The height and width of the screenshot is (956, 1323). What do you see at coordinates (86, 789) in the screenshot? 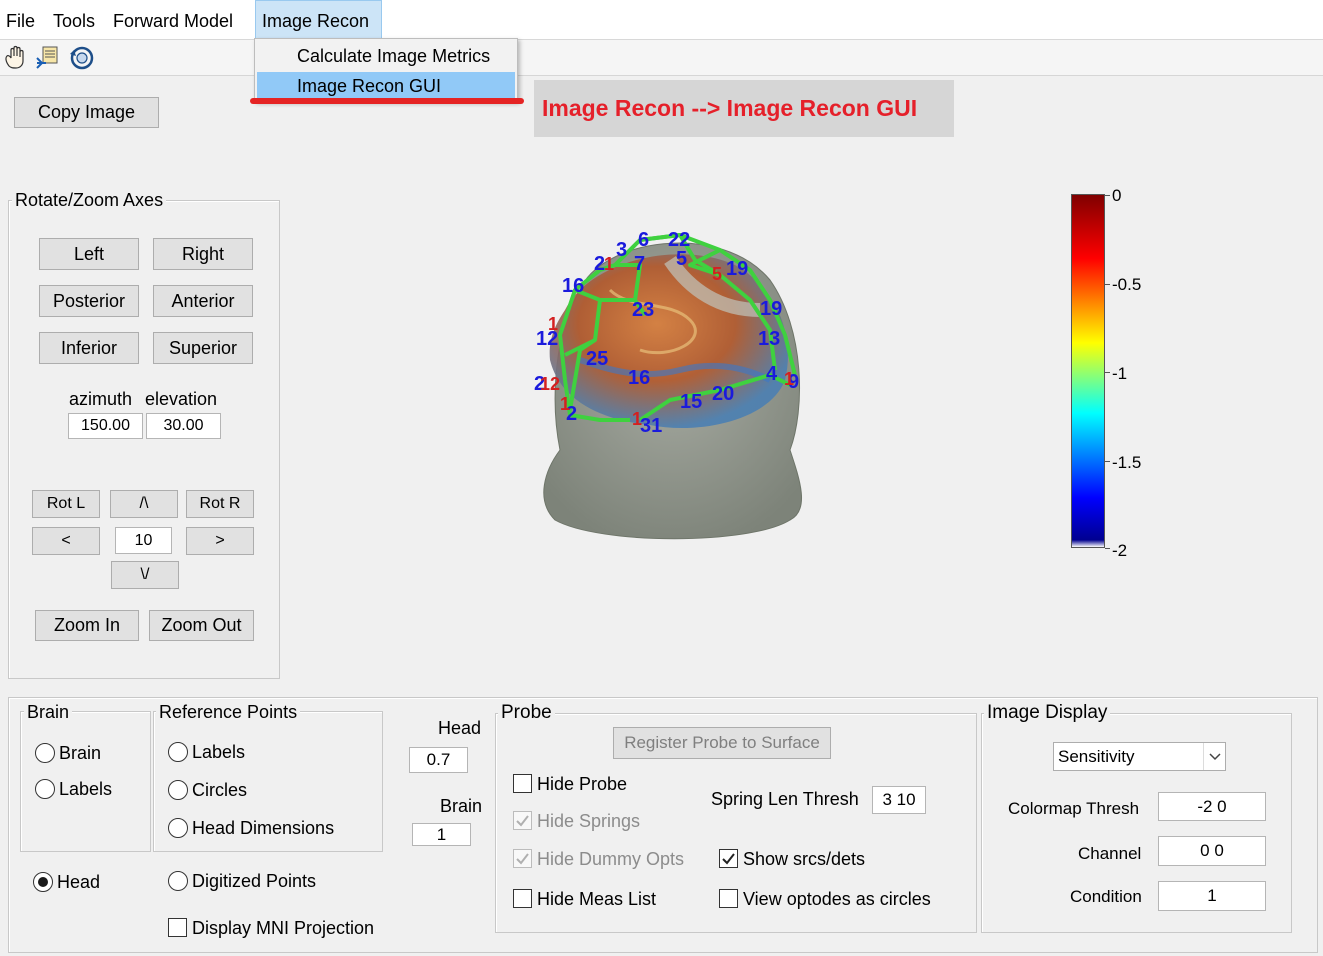
I see `brain-labels-radio-label: Labels` at bounding box center [86, 789].